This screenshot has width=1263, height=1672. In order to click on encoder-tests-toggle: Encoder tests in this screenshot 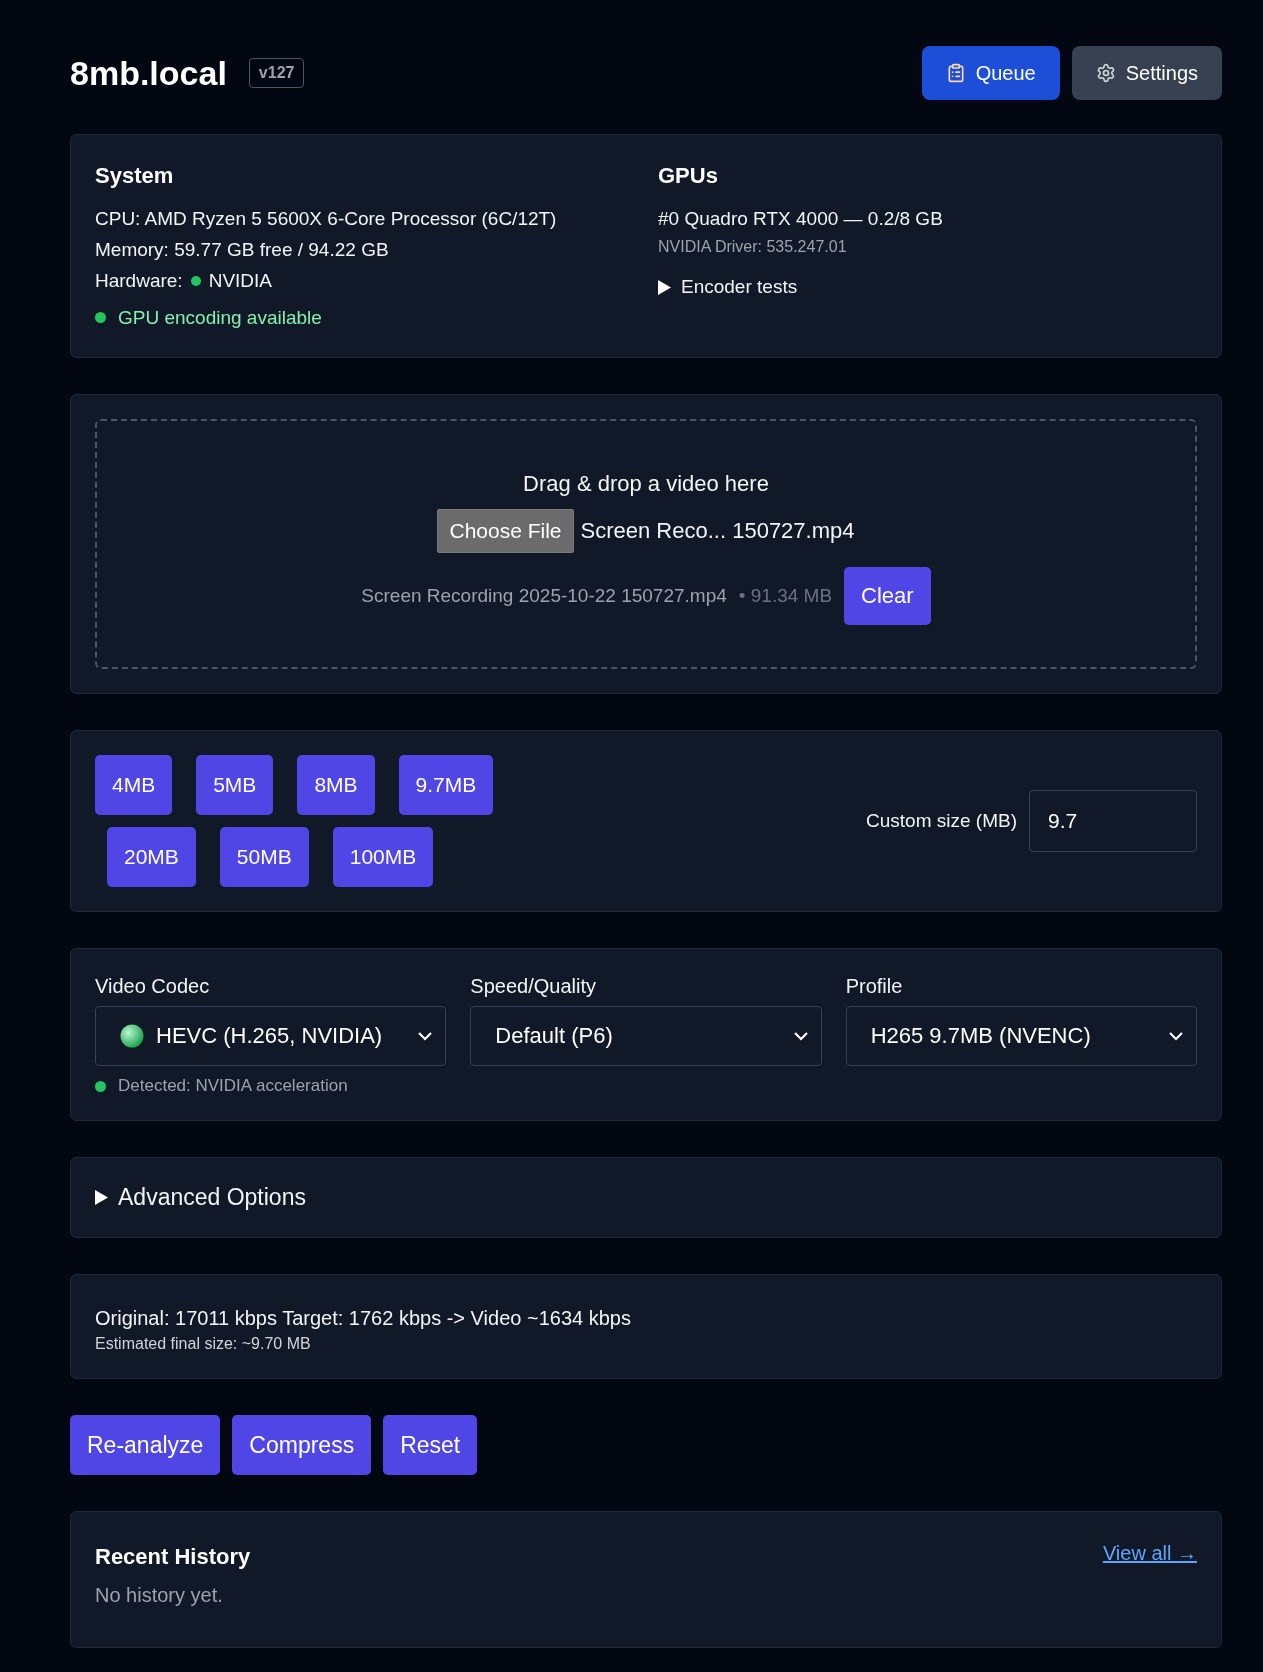, I will do `click(728, 287)`.